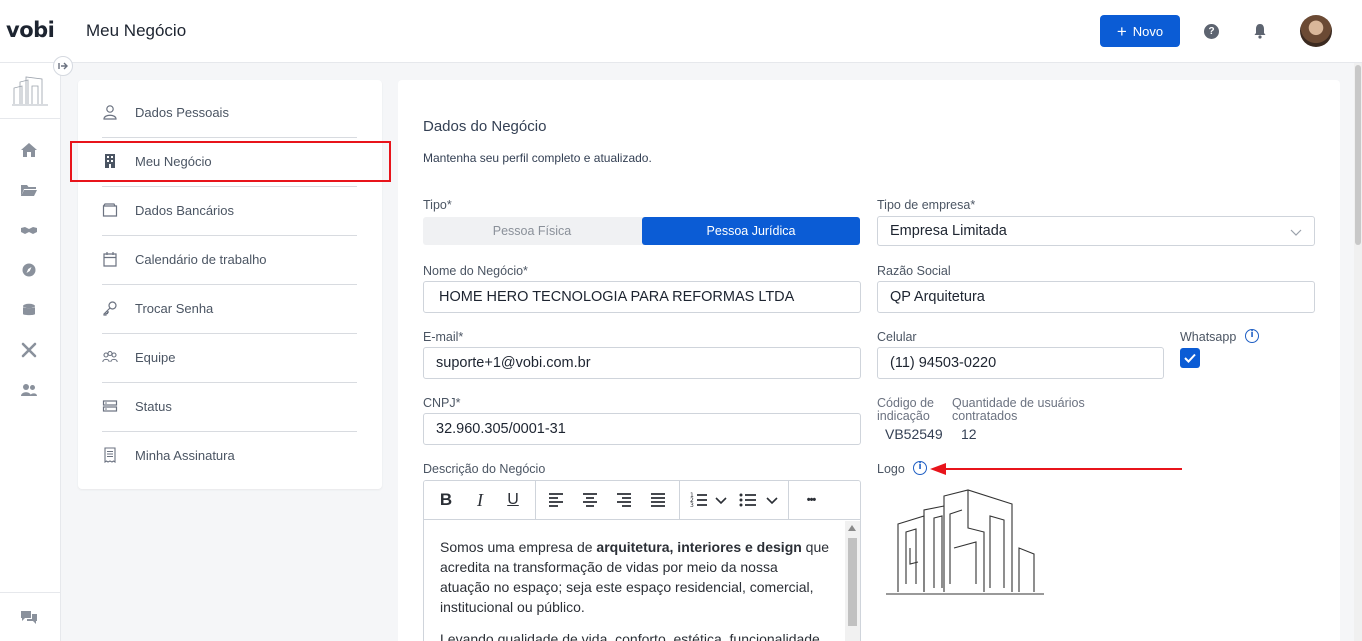 This screenshot has width=1362, height=641. Describe the element at coordinates (230, 161) in the screenshot. I see `highlight-annotation` at that location.